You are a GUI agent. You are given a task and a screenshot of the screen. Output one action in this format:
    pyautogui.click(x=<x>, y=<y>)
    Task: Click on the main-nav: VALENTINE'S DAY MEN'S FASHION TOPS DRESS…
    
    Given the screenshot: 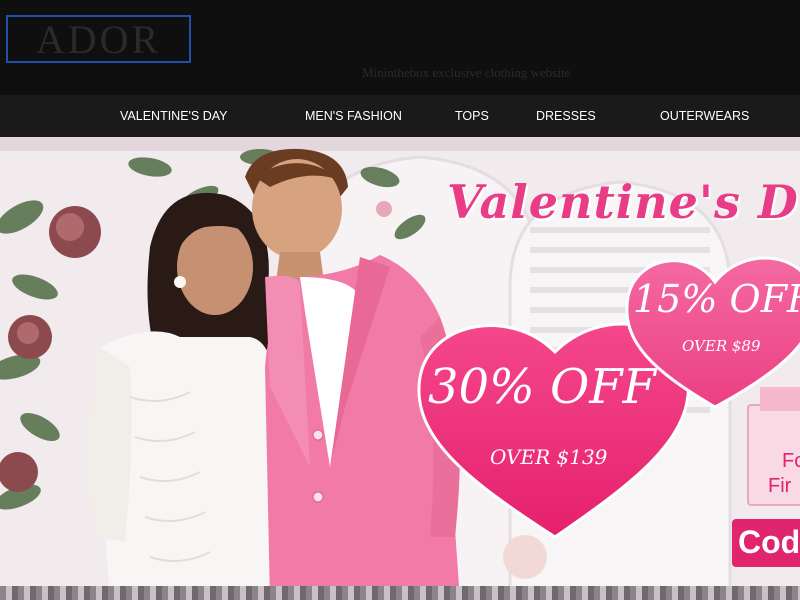 What is the action you would take?
    pyautogui.click(x=400, y=116)
    